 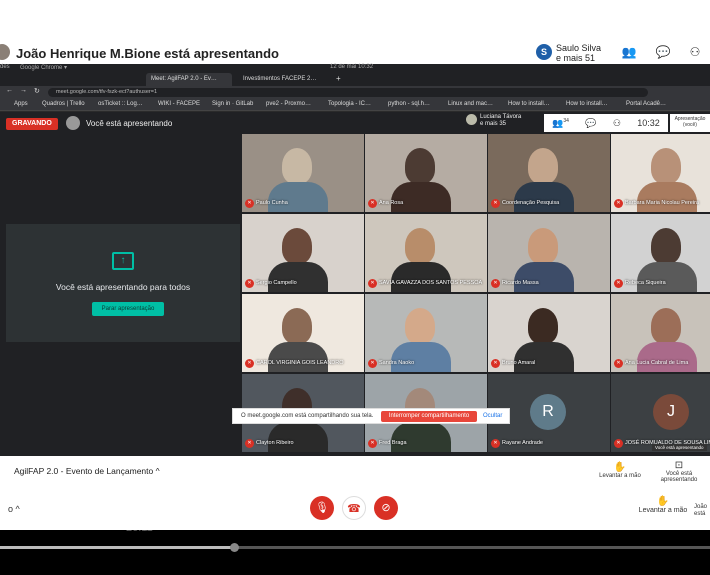 I want to click on people-name: Saulo Silva, so click(x=579, y=48).